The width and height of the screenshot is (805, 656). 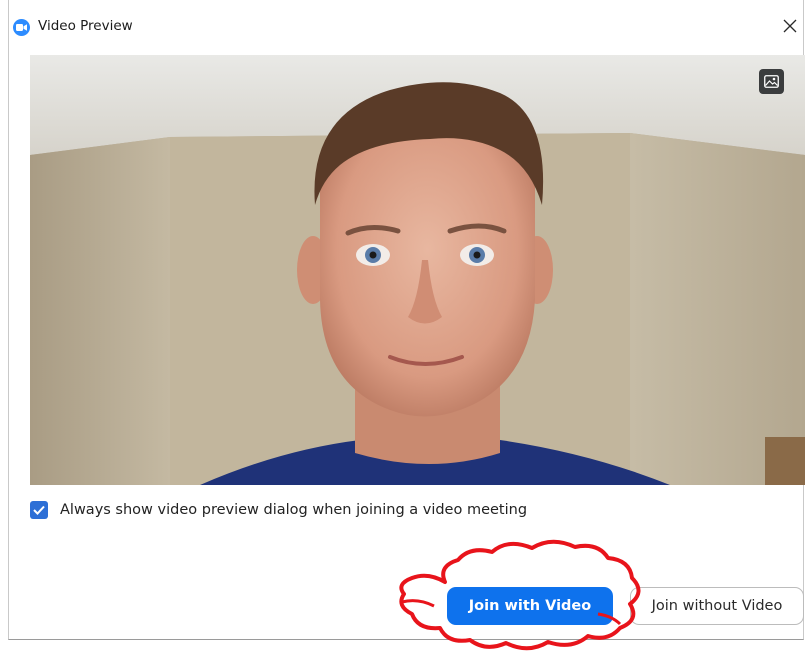 I want to click on always-show-preview-checkbox, so click(x=39, y=510).